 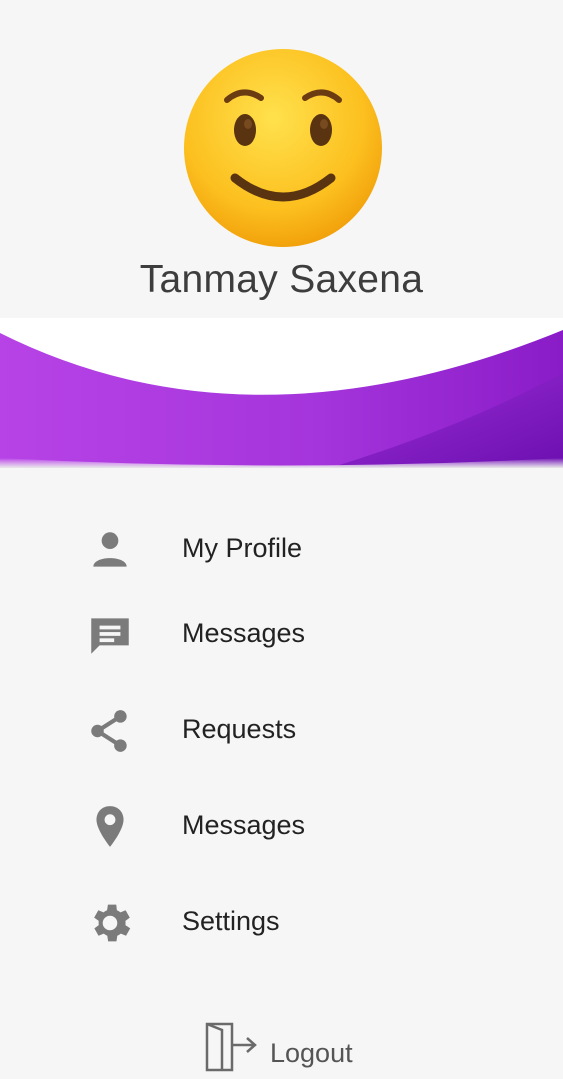 I want to click on menu-item-label: My Profile, so click(x=242, y=548).